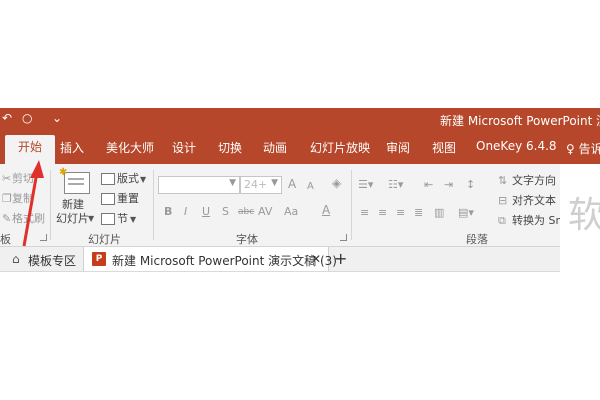 This screenshot has height=400, width=600. Describe the element at coordinates (30, 209) in the screenshot. I see `arrow-shaft` at that location.